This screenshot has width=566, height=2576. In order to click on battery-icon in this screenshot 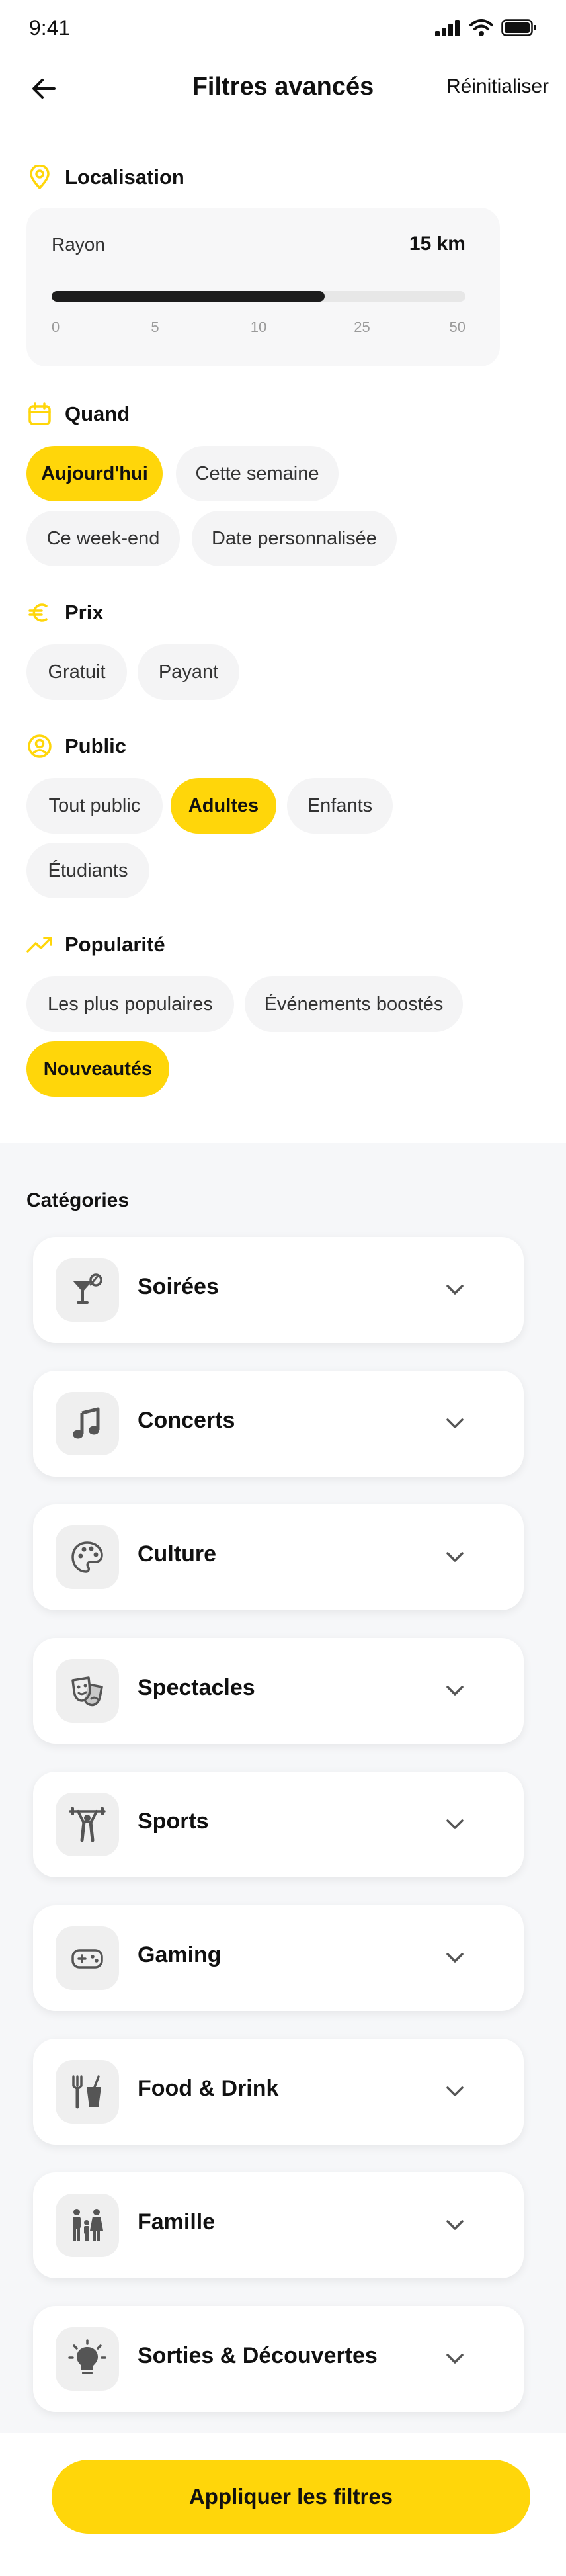, I will do `click(519, 27)`.